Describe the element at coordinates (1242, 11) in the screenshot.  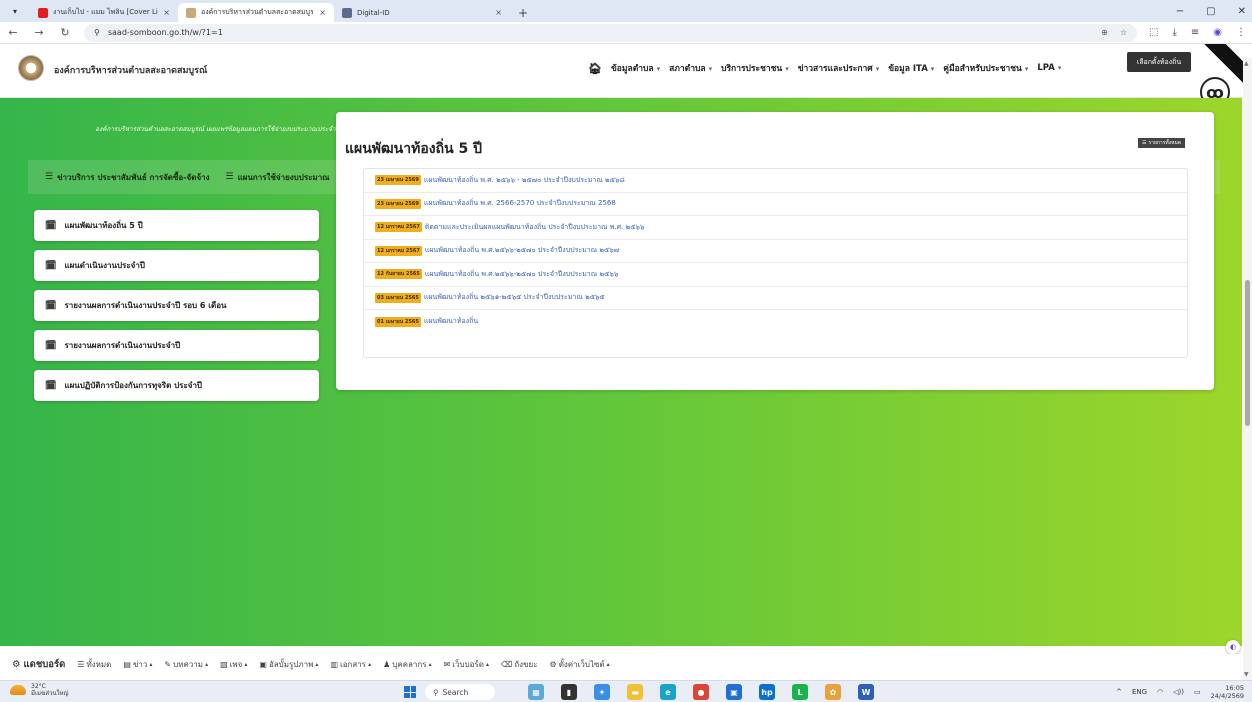
I see `close-window-icon: ✕` at that location.